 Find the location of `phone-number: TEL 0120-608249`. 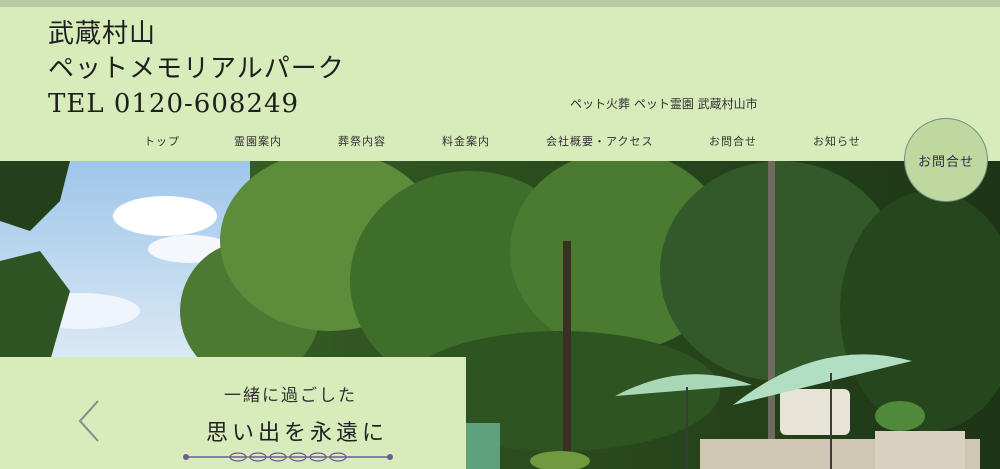

phone-number: TEL 0120-608249 is located at coordinates (196, 104).